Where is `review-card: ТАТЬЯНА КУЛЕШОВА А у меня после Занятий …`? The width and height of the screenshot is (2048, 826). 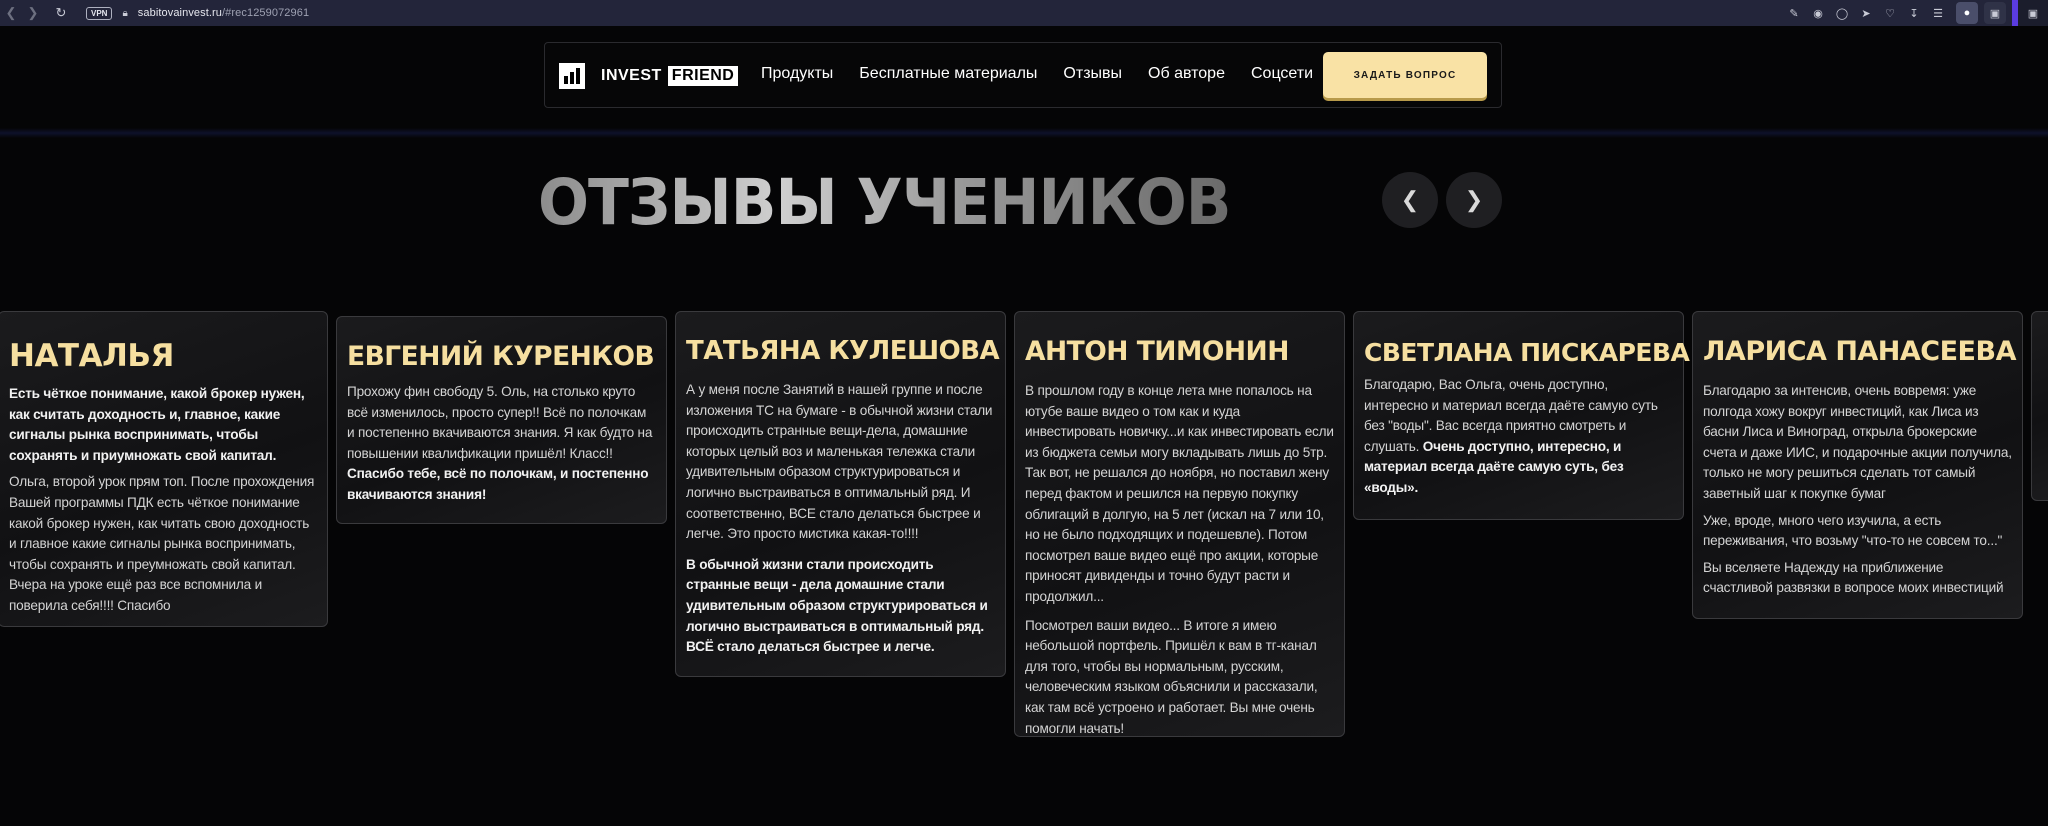
review-card: ТАТЬЯНА КУЛЕШОВА А у меня после Занятий … is located at coordinates (840, 494).